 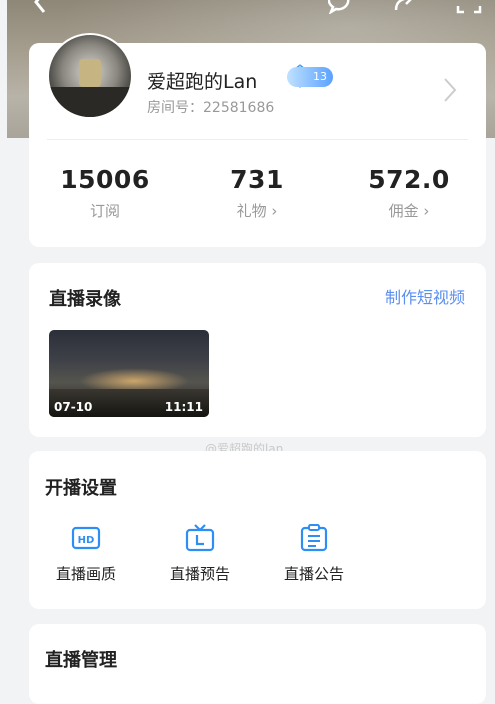 What do you see at coordinates (257, 179) in the screenshot?
I see `stat-value: 731` at bounding box center [257, 179].